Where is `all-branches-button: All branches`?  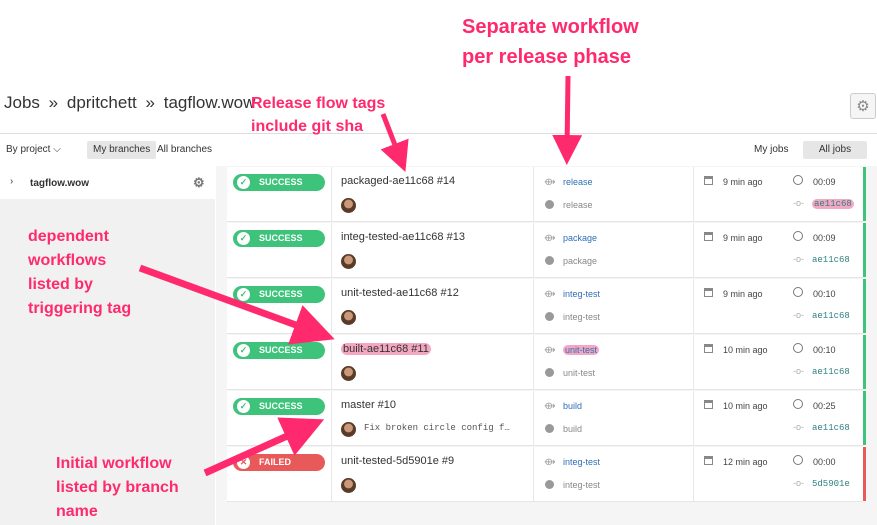
all-branches-button: All branches is located at coordinates (184, 150).